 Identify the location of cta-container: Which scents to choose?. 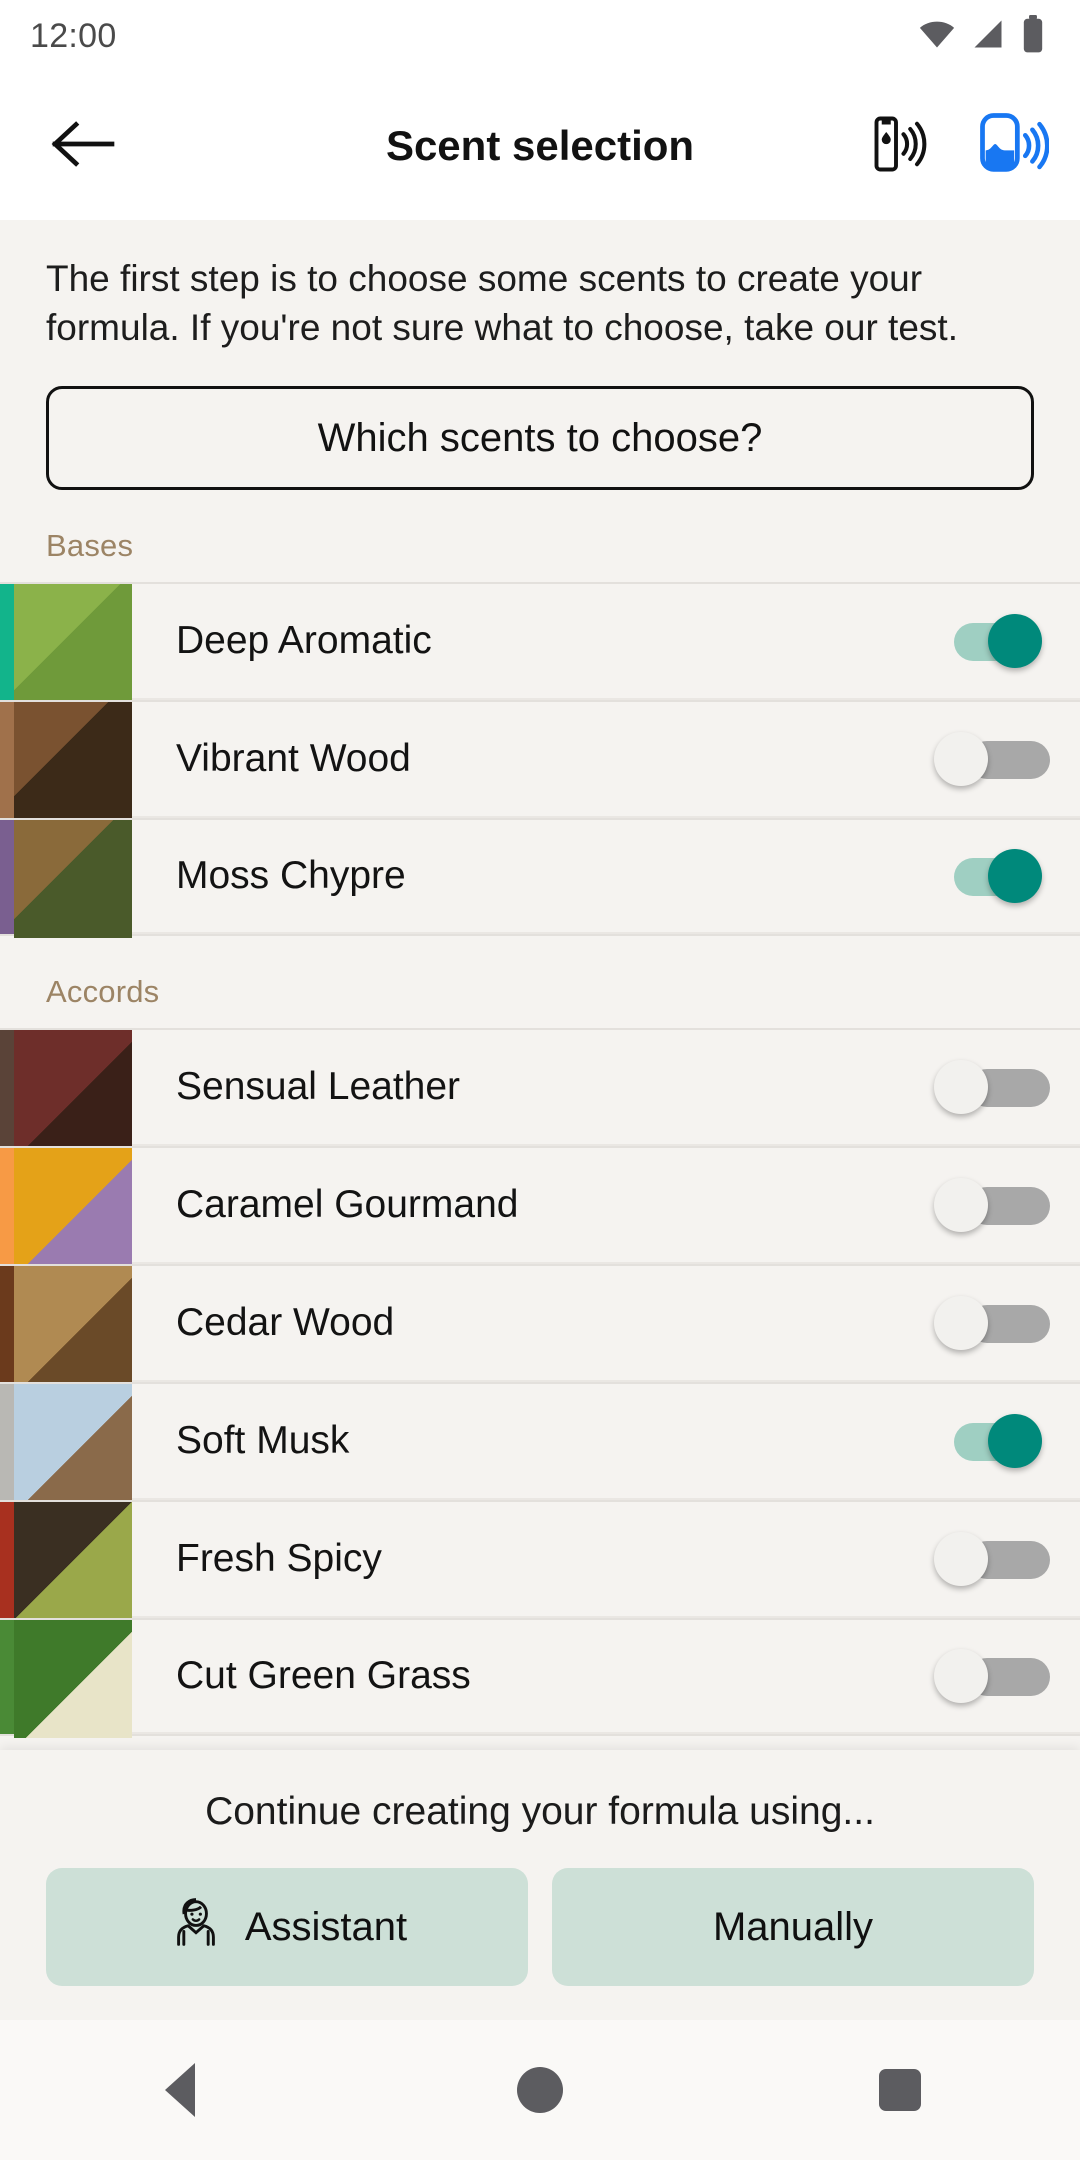
(540, 421).